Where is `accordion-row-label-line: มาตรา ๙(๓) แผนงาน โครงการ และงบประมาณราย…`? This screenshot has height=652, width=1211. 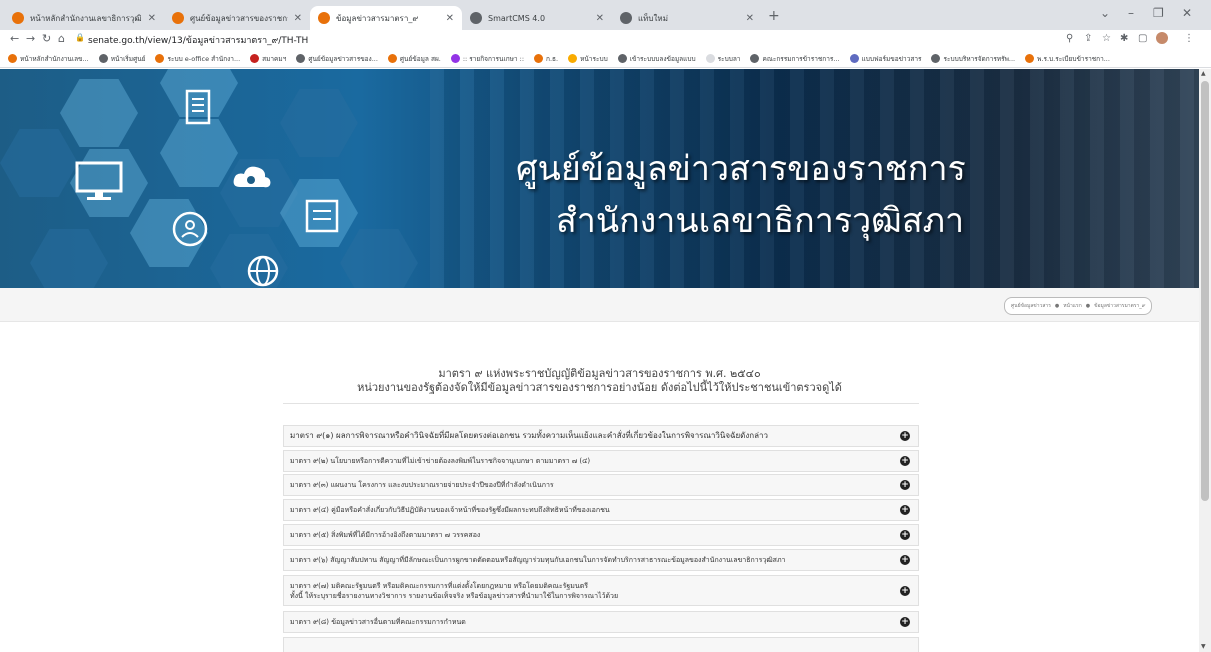
accordion-row-label-line: มาตรา ๙(๓) แผนงาน โครงการ และงบประมาณราย… is located at coordinates (422, 485).